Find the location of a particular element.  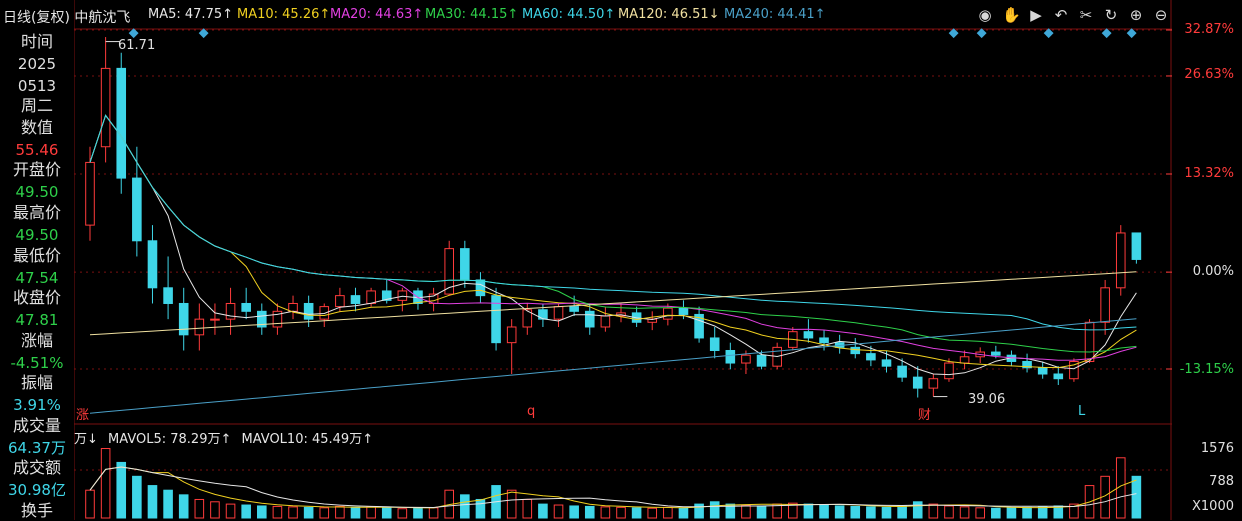

weekday-value: 周二 is located at coordinates (36, 105).